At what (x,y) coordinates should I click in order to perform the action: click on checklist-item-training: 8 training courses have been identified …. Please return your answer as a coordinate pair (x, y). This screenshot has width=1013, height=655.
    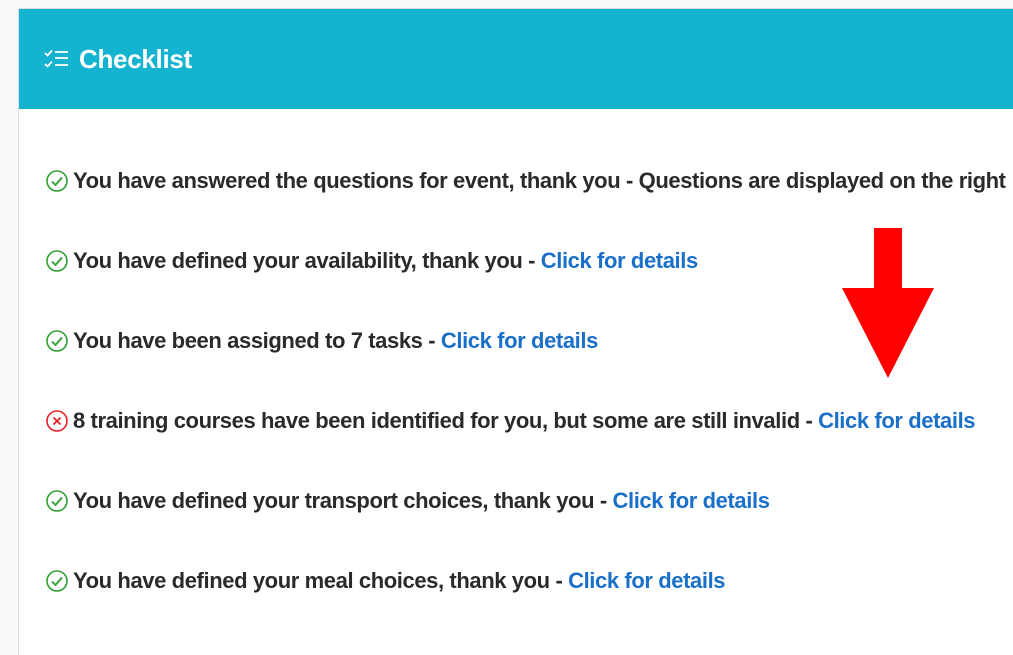
    Looking at the image, I should click on (529, 421).